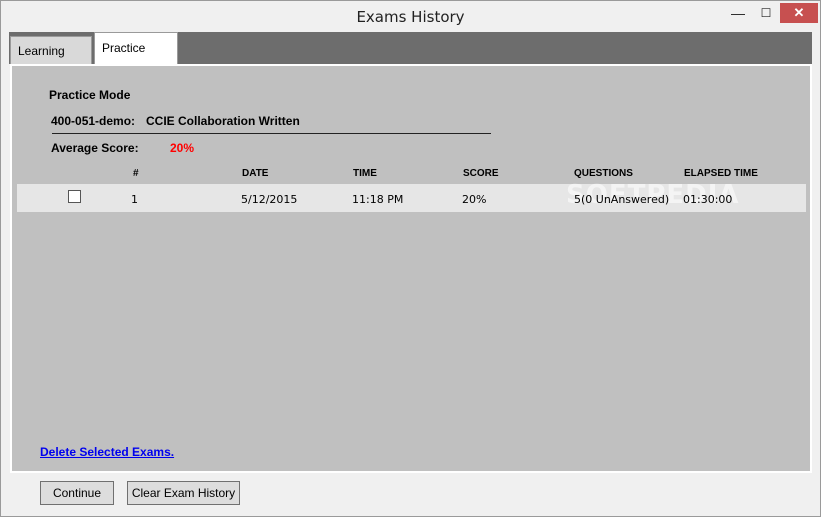  What do you see at coordinates (95, 148) in the screenshot?
I see `average-score-label: Average Score:` at bounding box center [95, 148].